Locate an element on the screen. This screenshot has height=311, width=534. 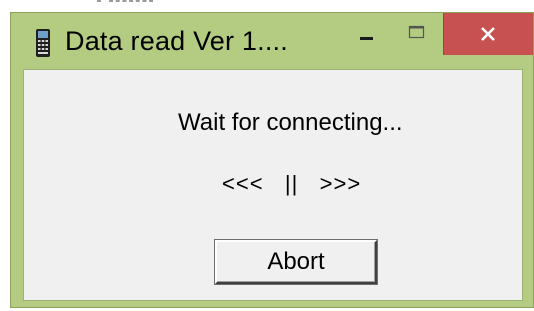
close-button is located at coordinates (488, 34).